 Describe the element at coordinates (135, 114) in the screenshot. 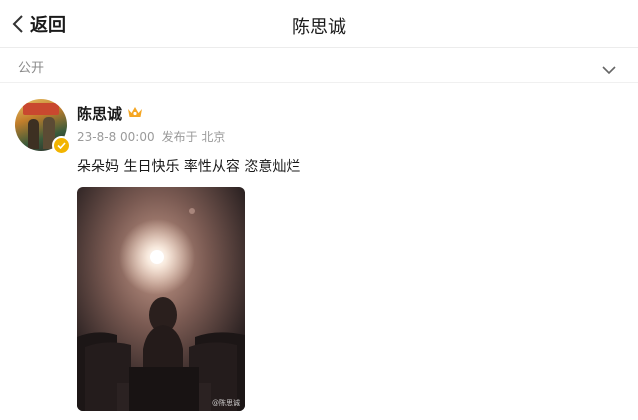

I see `crown-icon` at that location.